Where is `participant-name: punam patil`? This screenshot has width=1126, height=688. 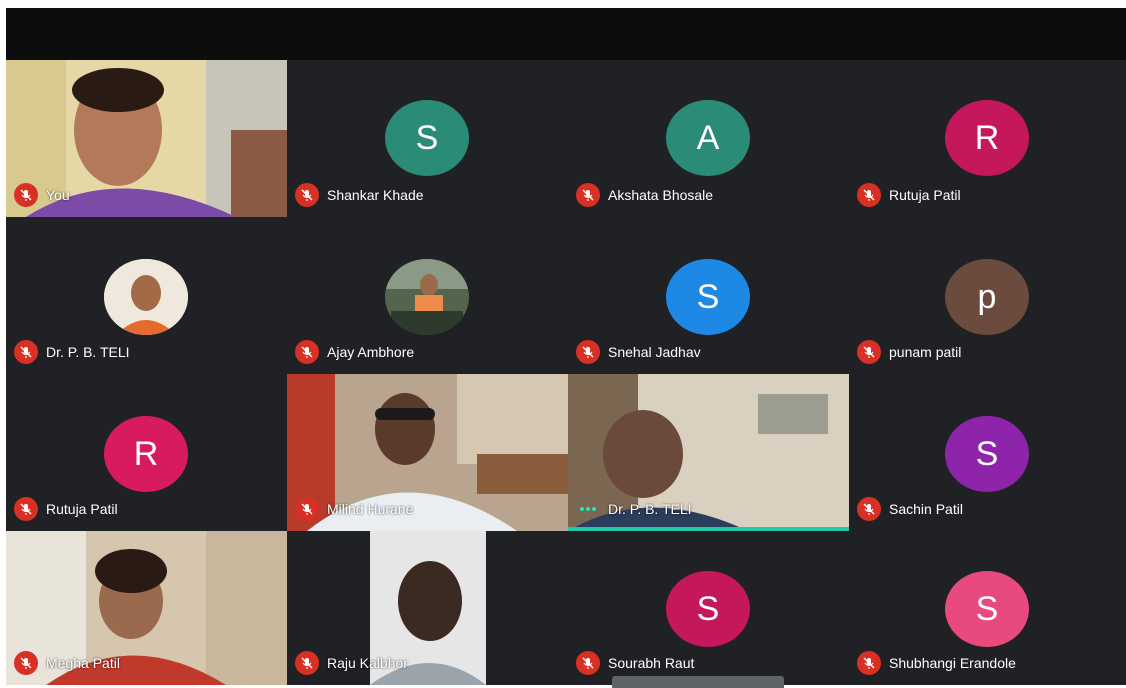 participant-name: punam patil is located at coordinates (925, 352).